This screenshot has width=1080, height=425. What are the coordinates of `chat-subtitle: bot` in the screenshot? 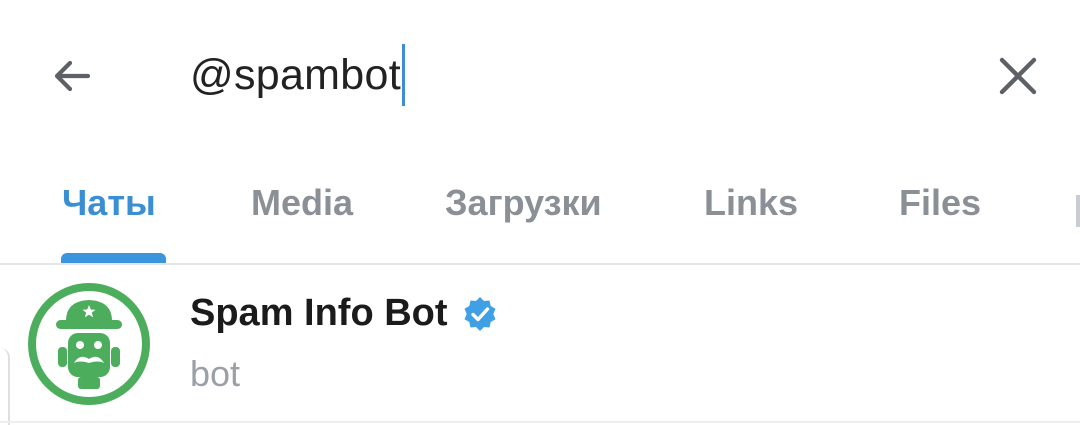 It's located at (215, 373).